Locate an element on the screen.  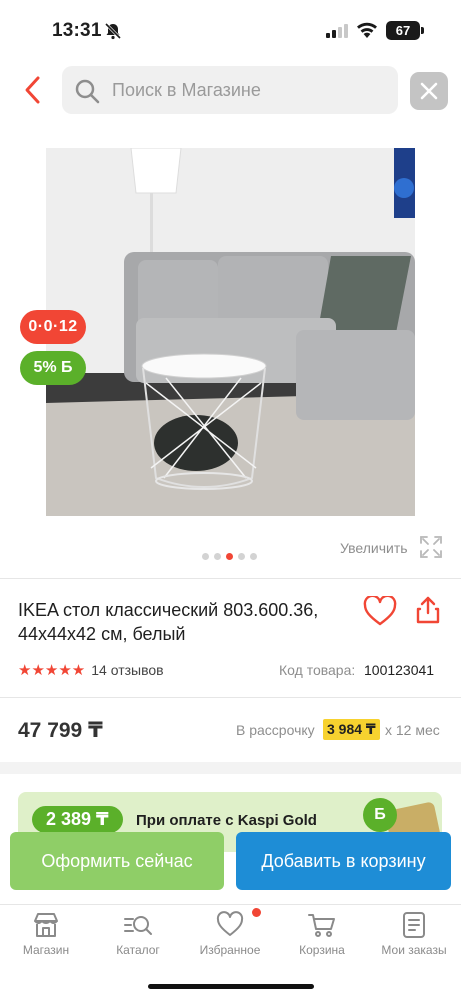
bonus-badge: 5% Б is located at coordinates (53, 368).